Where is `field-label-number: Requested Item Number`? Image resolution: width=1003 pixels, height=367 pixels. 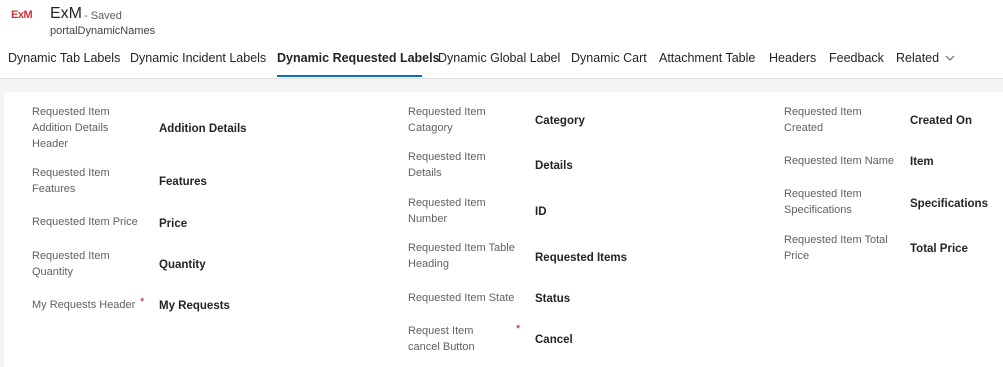
field-label-number: Requested Item Number is located at coordinates (447, 211).